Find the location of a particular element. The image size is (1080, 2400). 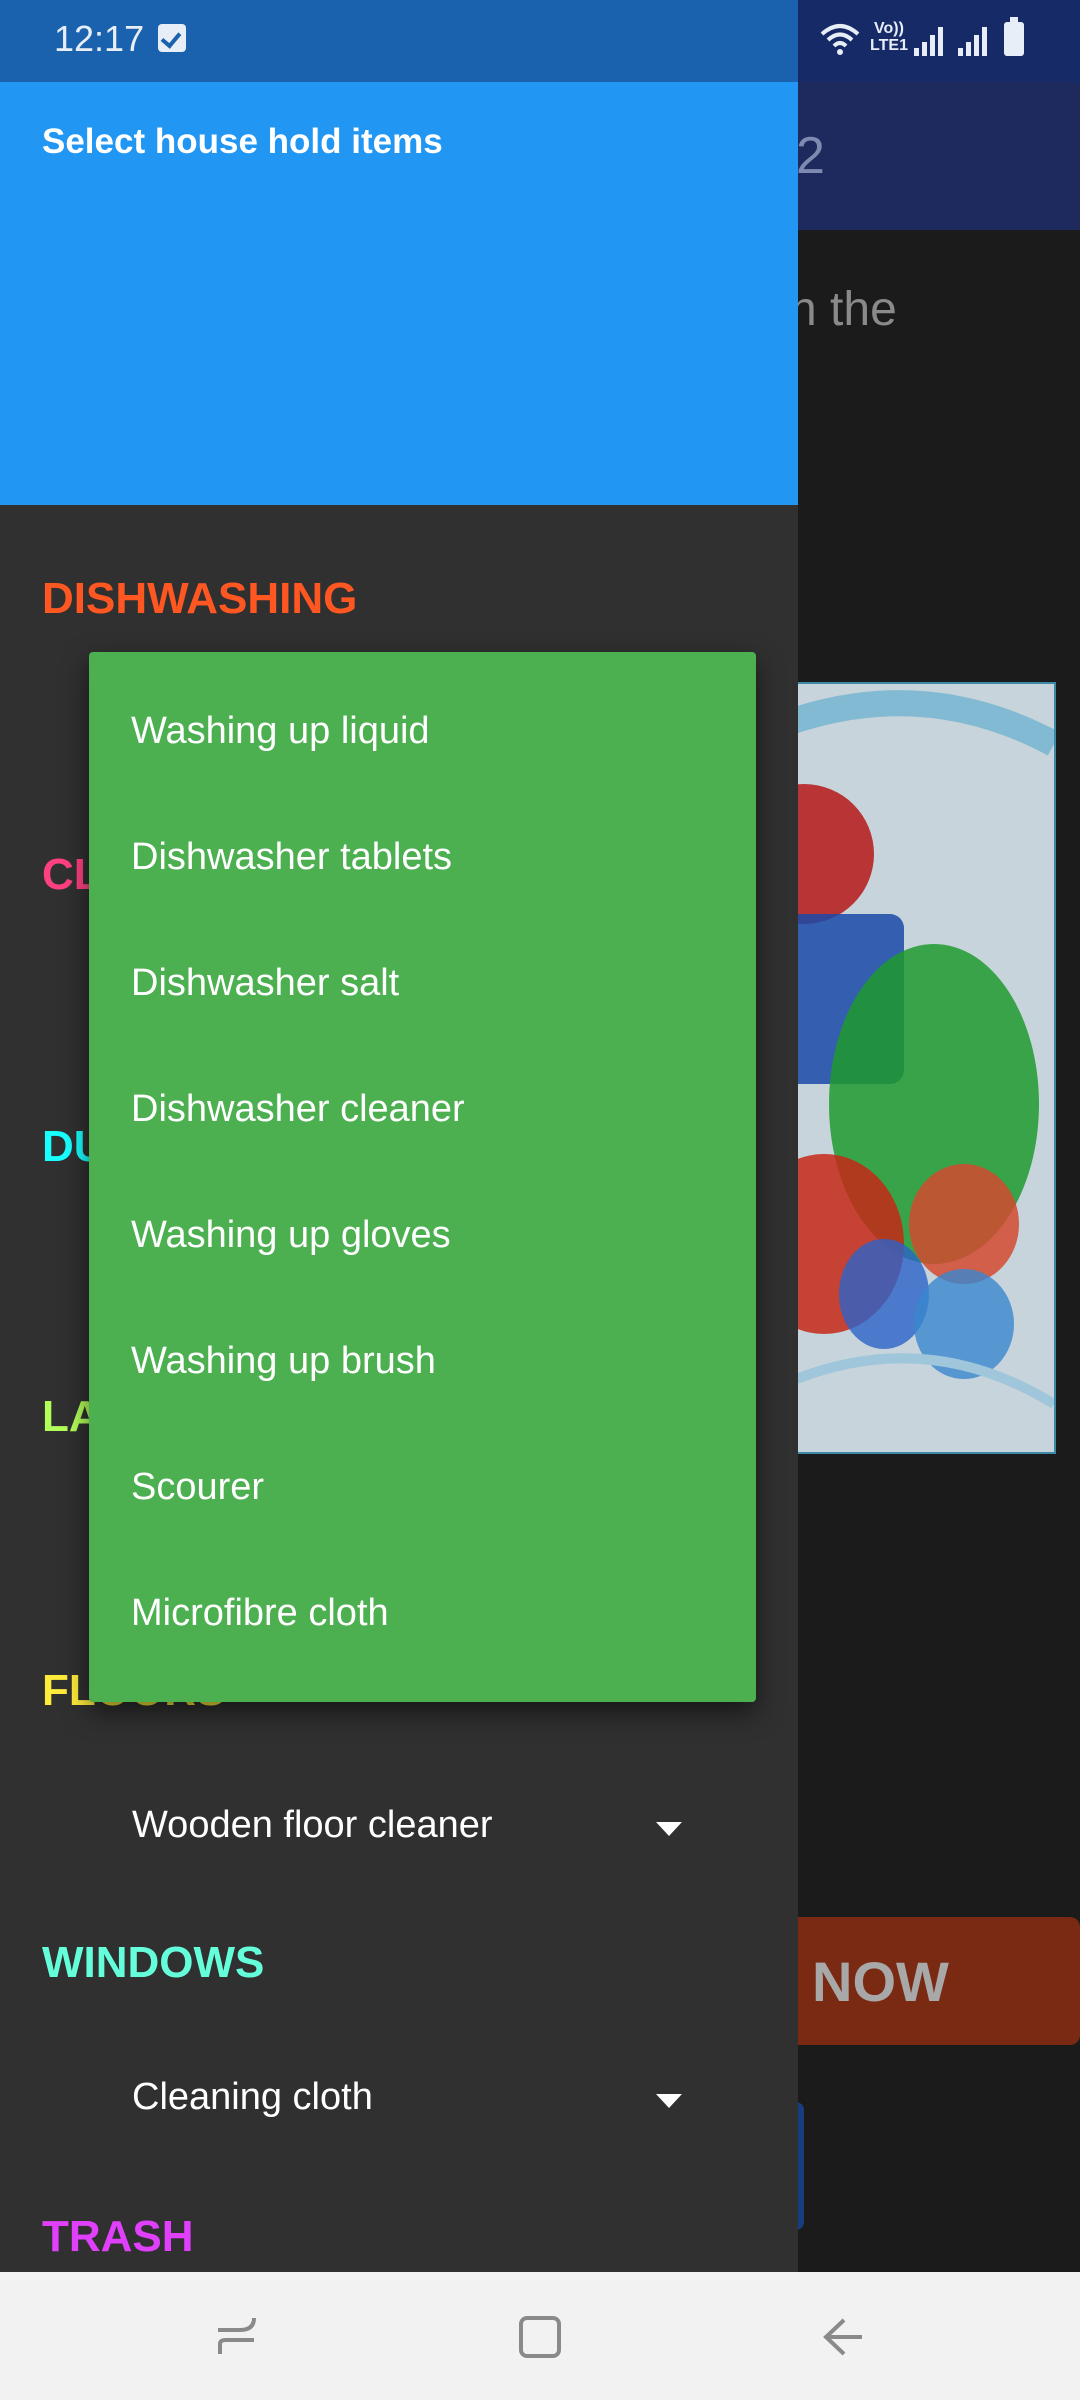

dropdown-item-microfibre-cloth: Microfibre cloth is located at coordinates (260, 1613).